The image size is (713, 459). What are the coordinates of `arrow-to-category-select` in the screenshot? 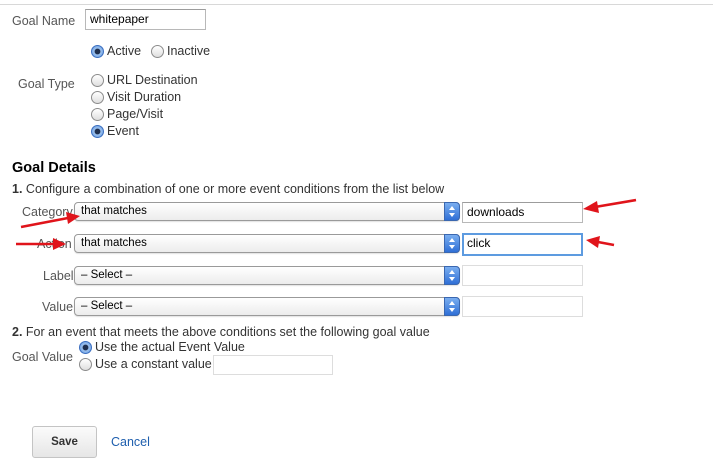 It's located at (50, 220).